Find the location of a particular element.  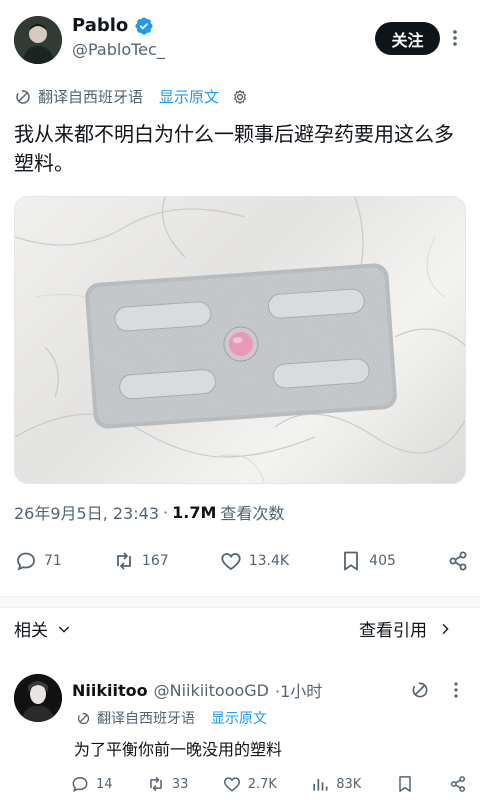

grok-icon is located at coordinates (420, 690).